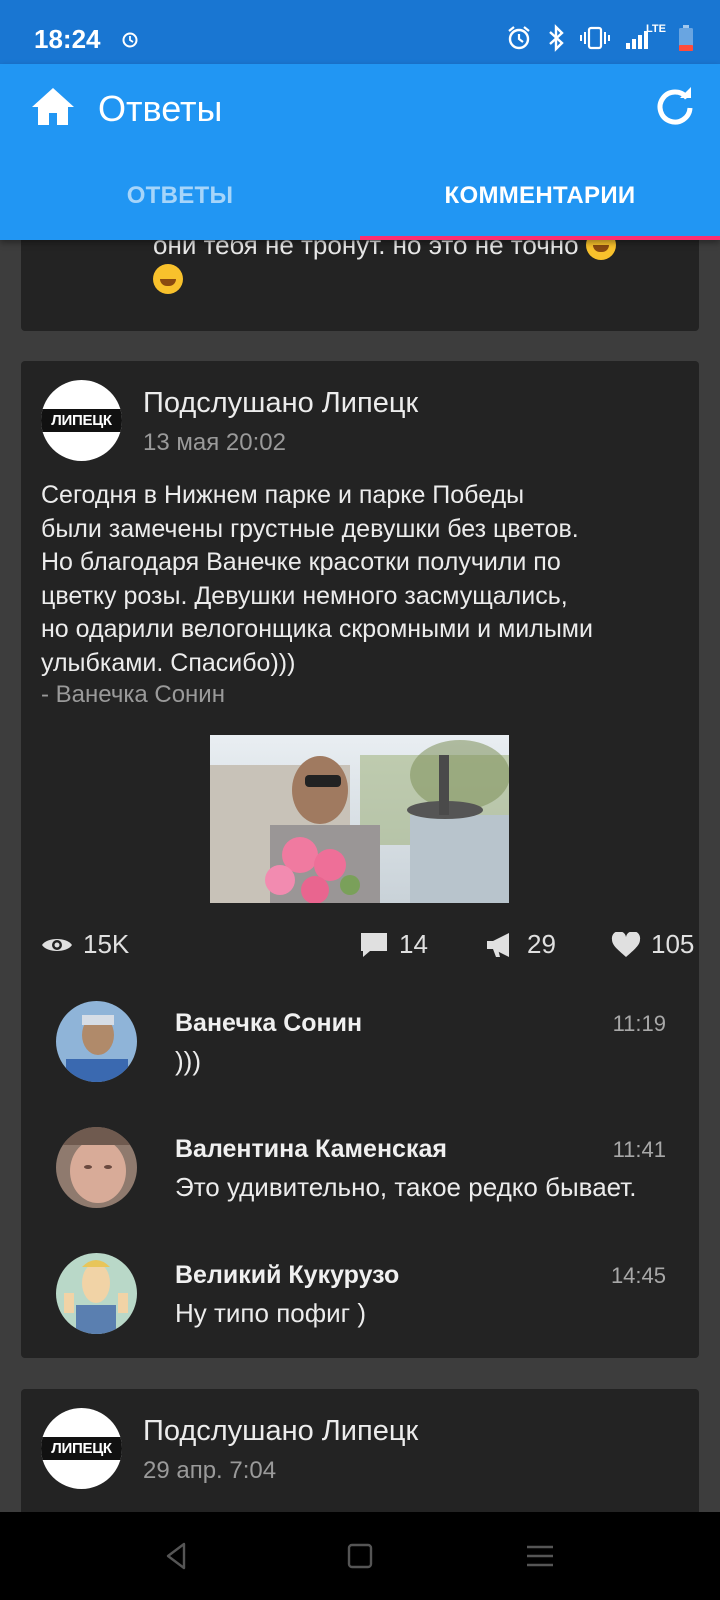 Image resolution: width=720 pixels, height=1600 pixels. I want to click on comment-time: 11:41, so click(639, 1149).